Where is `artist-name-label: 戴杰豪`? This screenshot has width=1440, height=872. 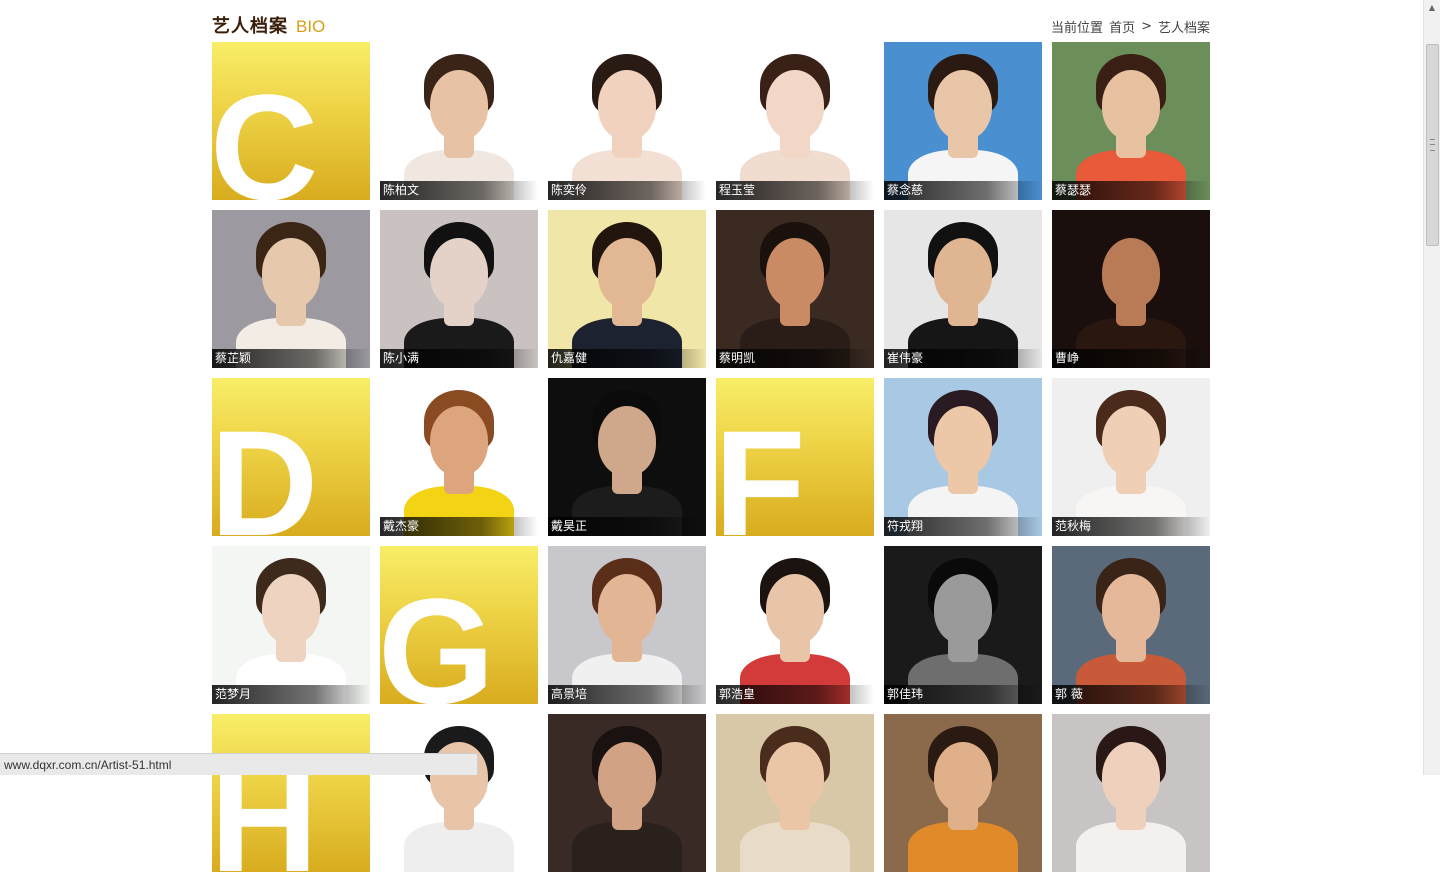 artist-name-label: 戴杰豪 is located at coordinates (459, 526).